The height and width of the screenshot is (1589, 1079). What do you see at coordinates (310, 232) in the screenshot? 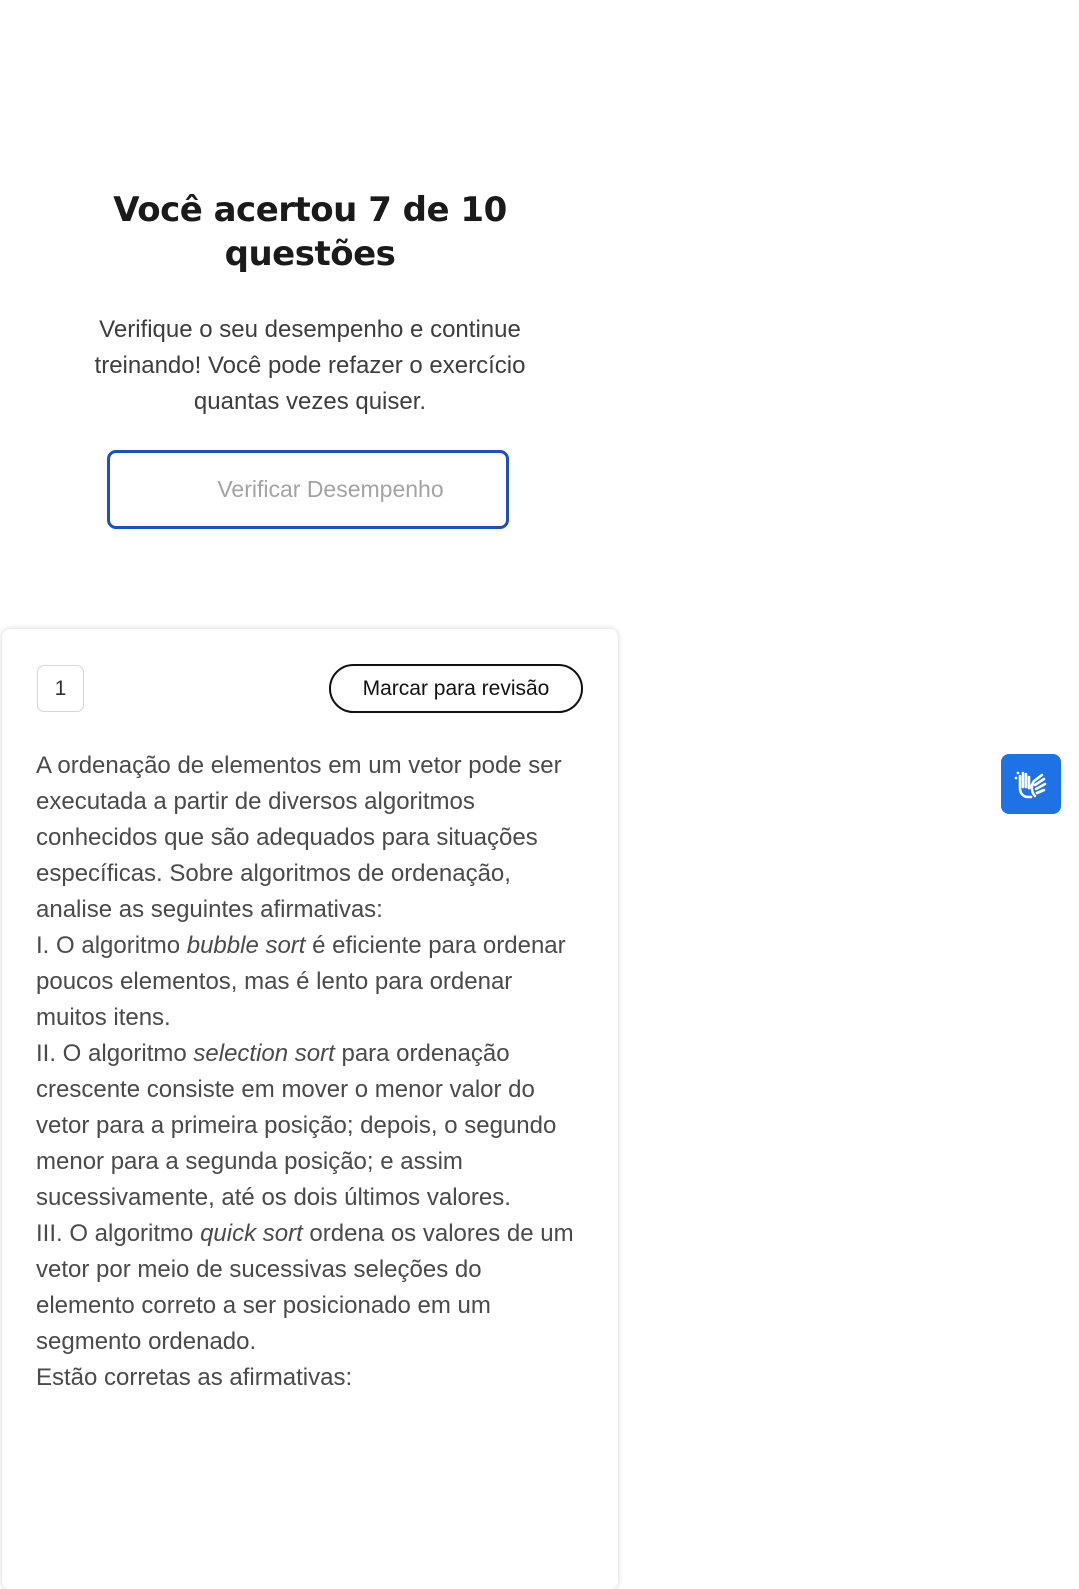
I see `result-title: Você acertou 7 de 10 questões` at bounding box center [310, 232].